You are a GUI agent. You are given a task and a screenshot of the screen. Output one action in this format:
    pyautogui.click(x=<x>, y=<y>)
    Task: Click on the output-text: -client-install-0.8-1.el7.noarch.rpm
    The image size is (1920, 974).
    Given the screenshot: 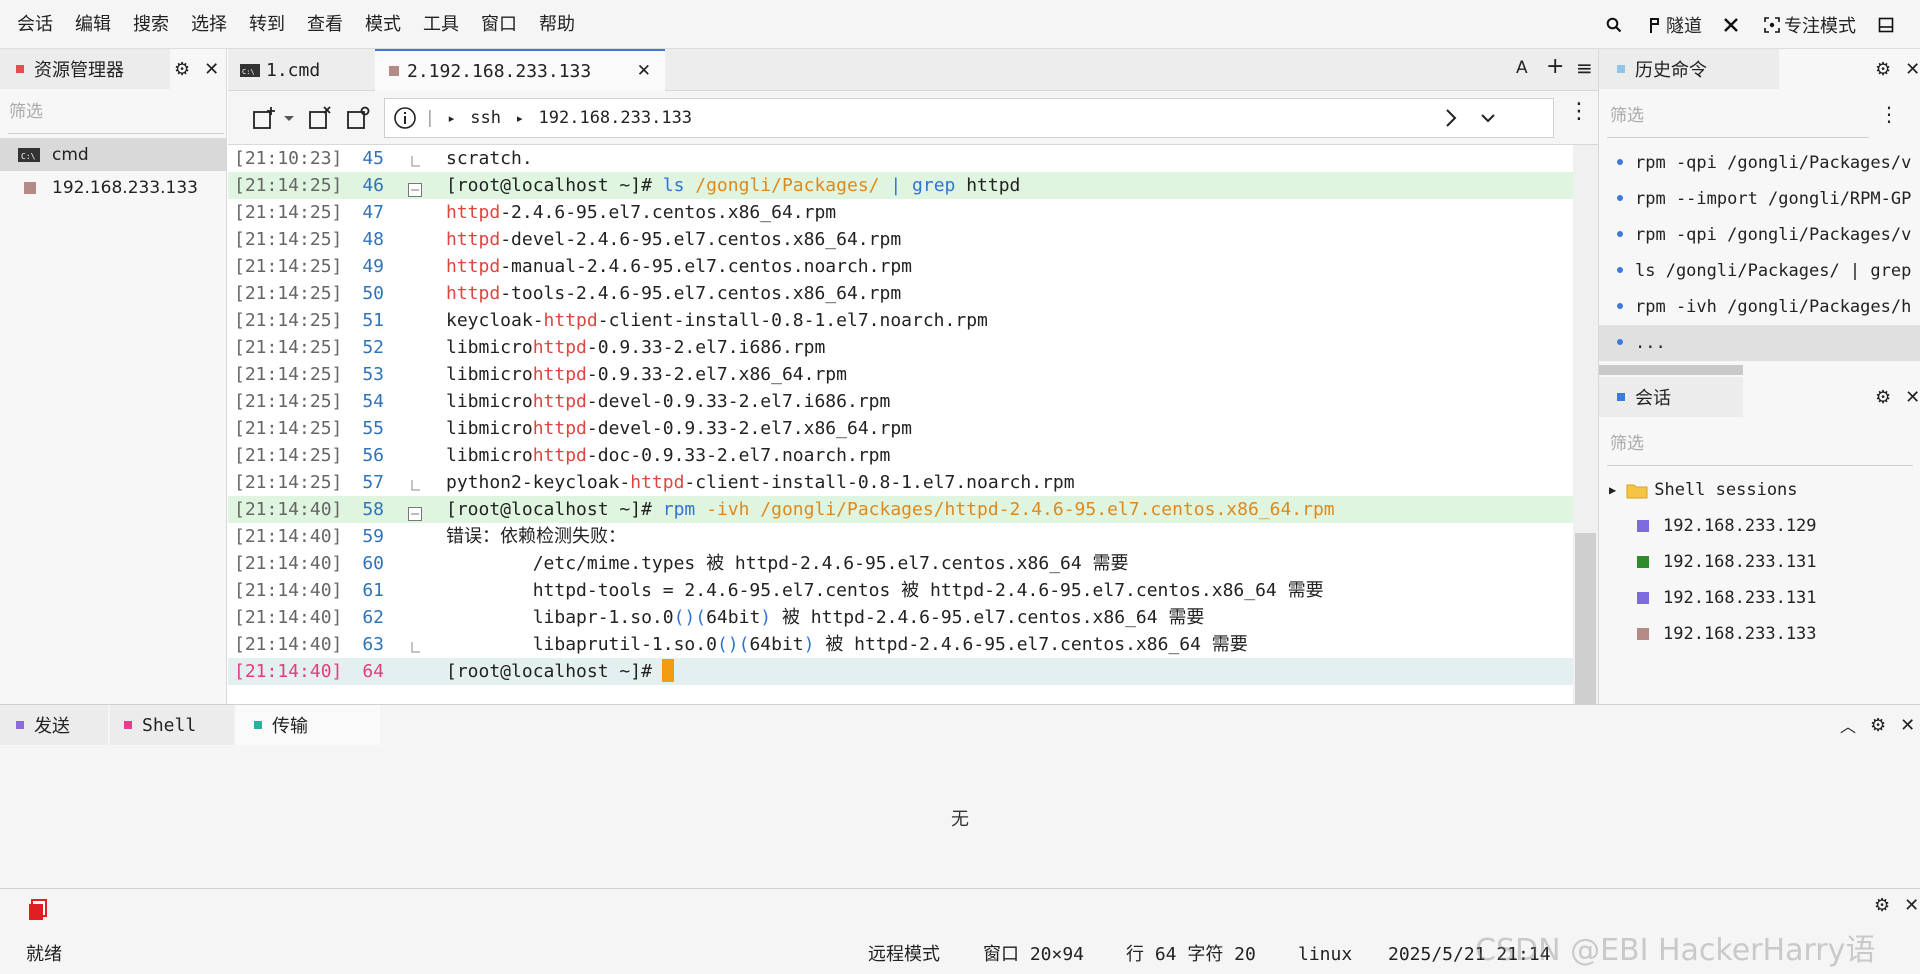 What is the action you would take?
    pyautogui.click(x=879, y=482)
    